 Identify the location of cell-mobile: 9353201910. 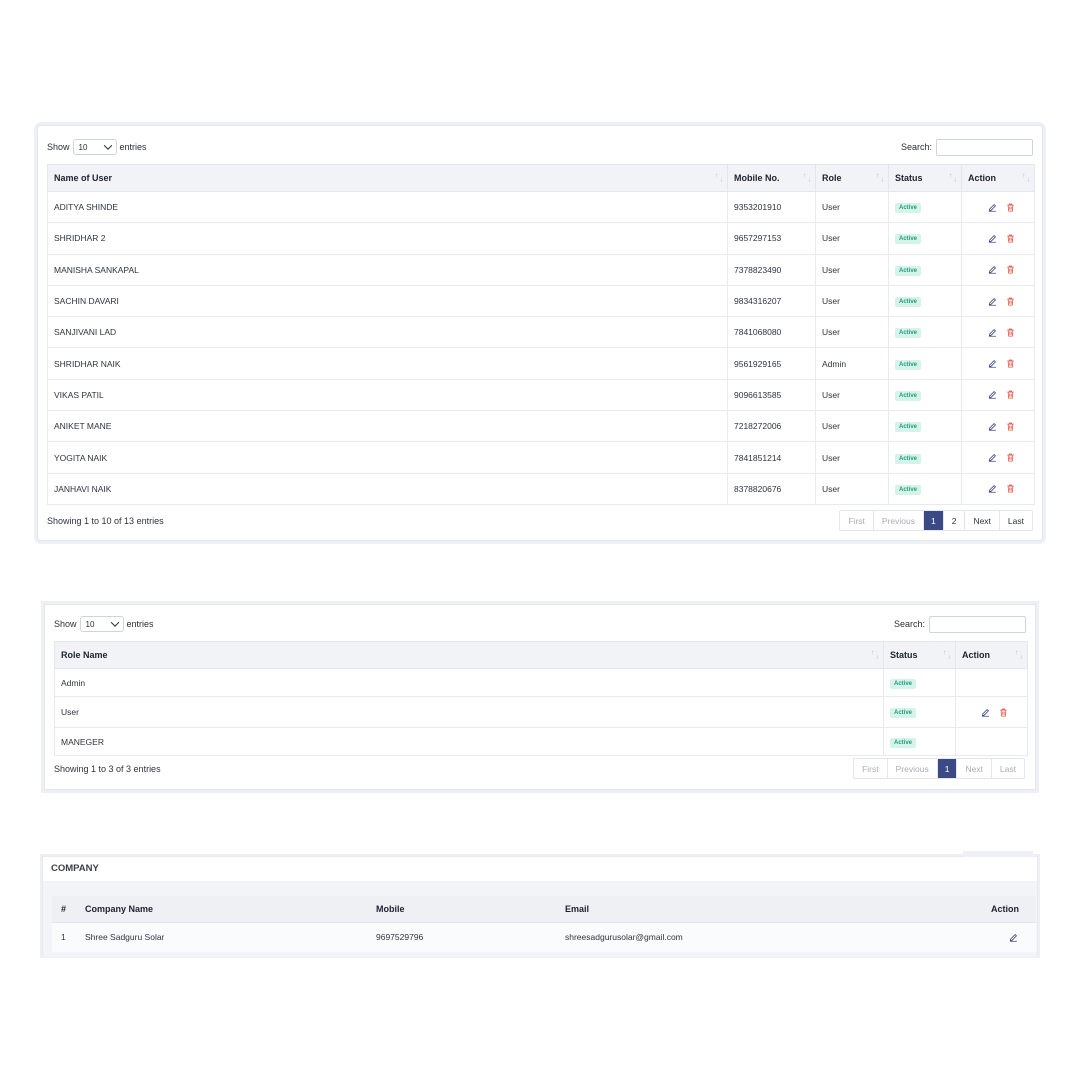
(771, 207).